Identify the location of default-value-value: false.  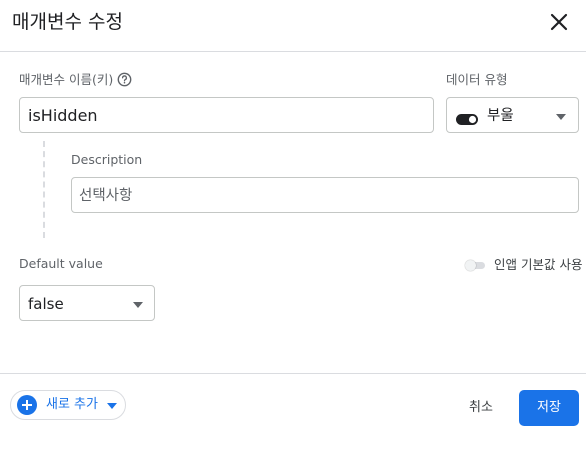
(46, 304).